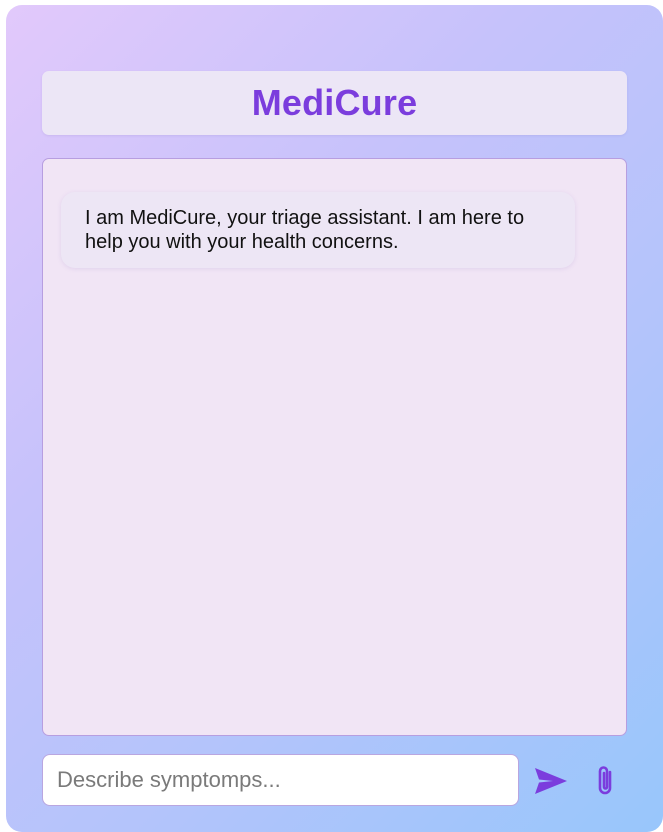 The width and height of the screenshot is (663, 832). I want to click on paperclip-icon, so click(605, 780).